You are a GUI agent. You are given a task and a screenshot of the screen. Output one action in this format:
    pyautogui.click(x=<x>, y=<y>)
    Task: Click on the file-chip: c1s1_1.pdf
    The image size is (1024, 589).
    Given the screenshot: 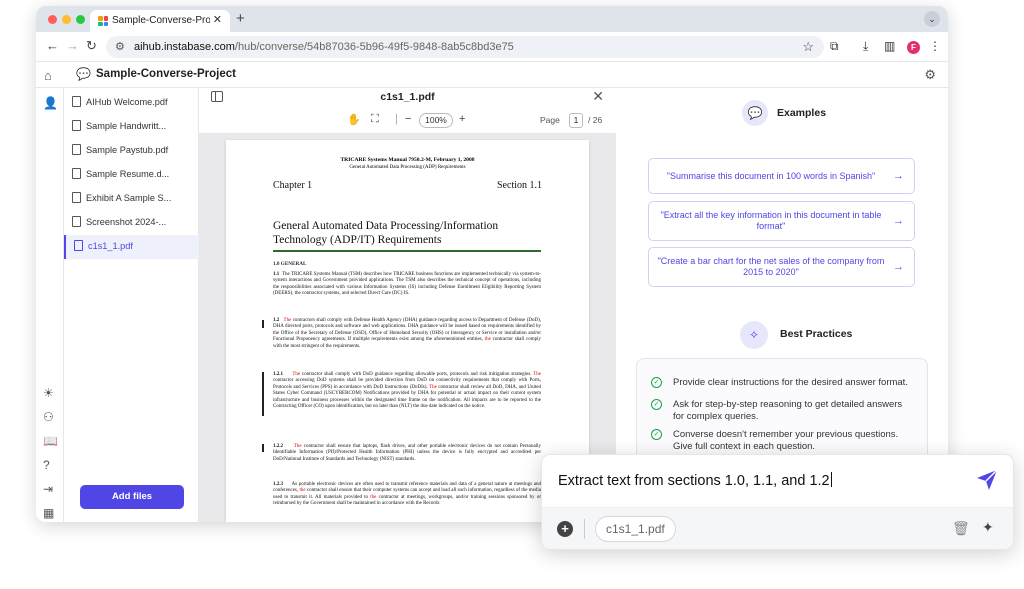 What is the action you would take?
    pyautogui.click(x=635, y=529)
    